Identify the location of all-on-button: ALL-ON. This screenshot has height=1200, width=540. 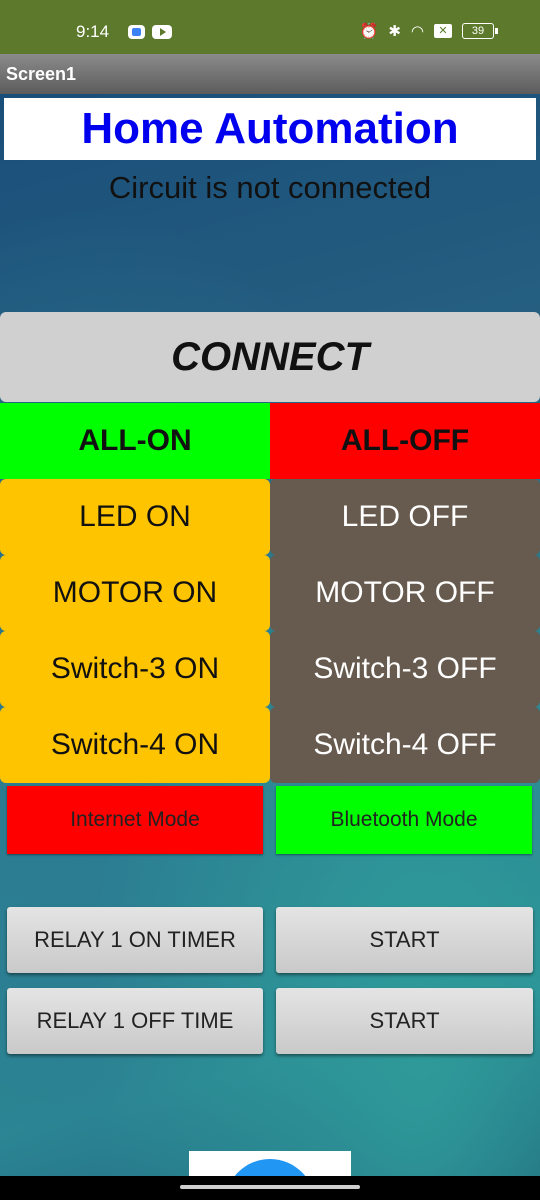
(135, 441).